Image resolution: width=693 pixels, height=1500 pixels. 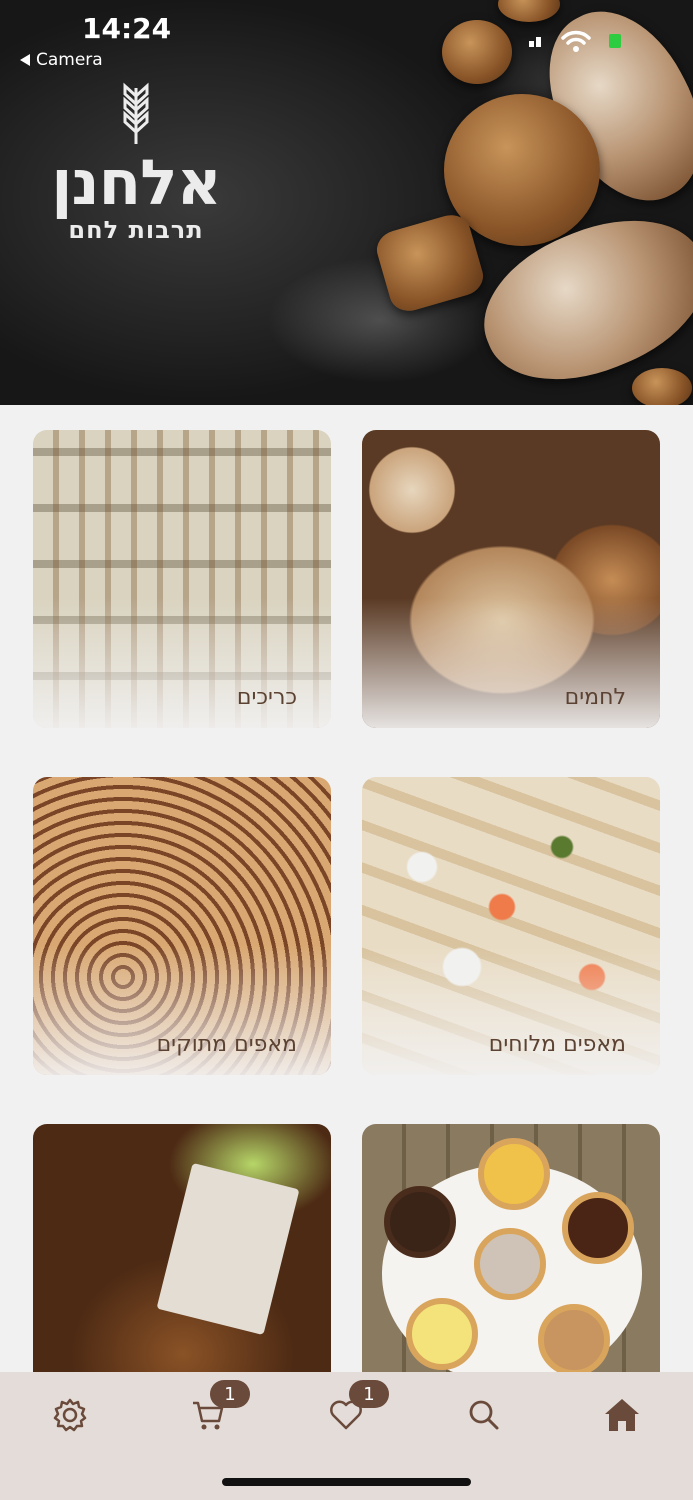 I want to click on status-time: 14:24, so click(x=127, y=28).